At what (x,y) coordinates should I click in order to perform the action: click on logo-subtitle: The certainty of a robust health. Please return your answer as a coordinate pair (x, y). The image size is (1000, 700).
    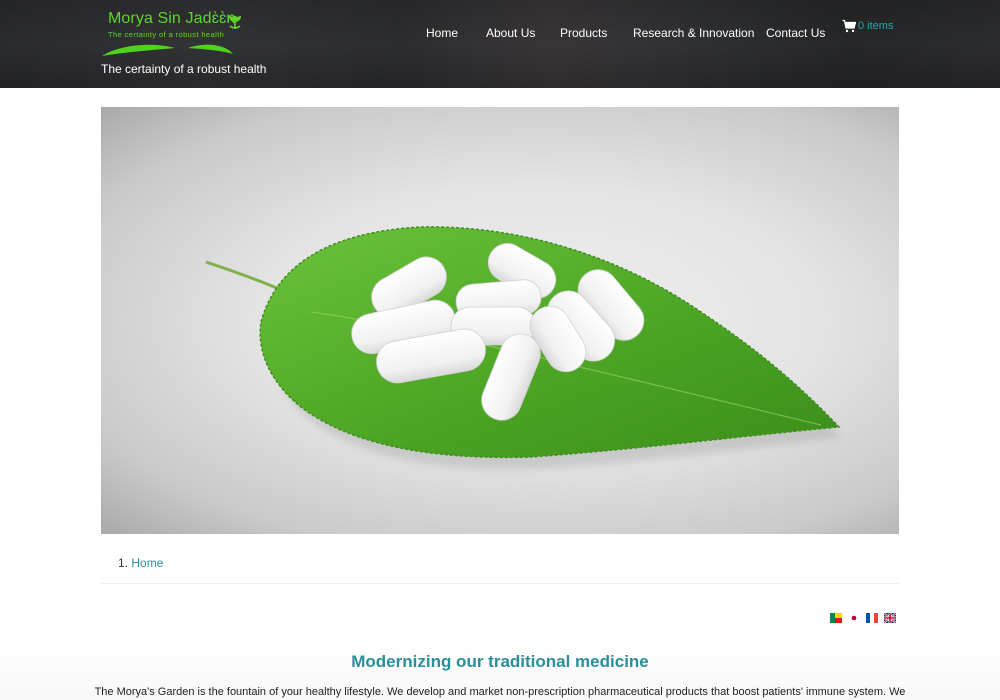
    Looking at the image, I should click on (166, 34).